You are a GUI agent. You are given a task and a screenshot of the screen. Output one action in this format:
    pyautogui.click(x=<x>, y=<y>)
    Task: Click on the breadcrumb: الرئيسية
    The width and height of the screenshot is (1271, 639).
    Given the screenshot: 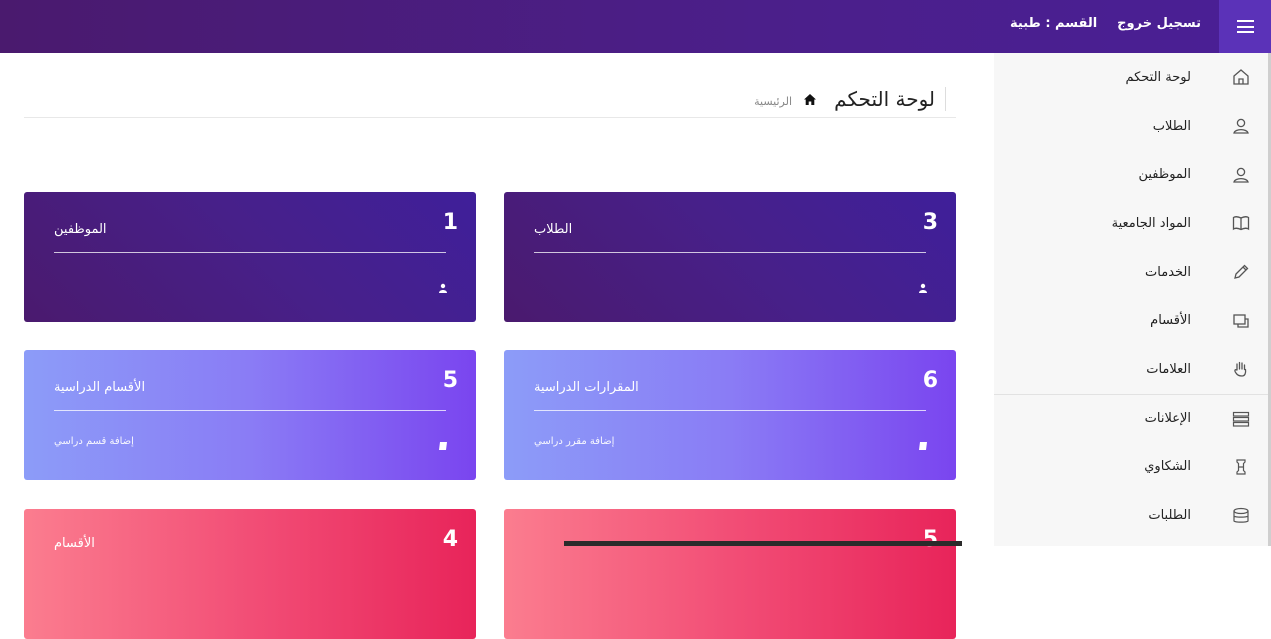 What is the action you would take?
    pyautogui.click(x=785, y=101)
    